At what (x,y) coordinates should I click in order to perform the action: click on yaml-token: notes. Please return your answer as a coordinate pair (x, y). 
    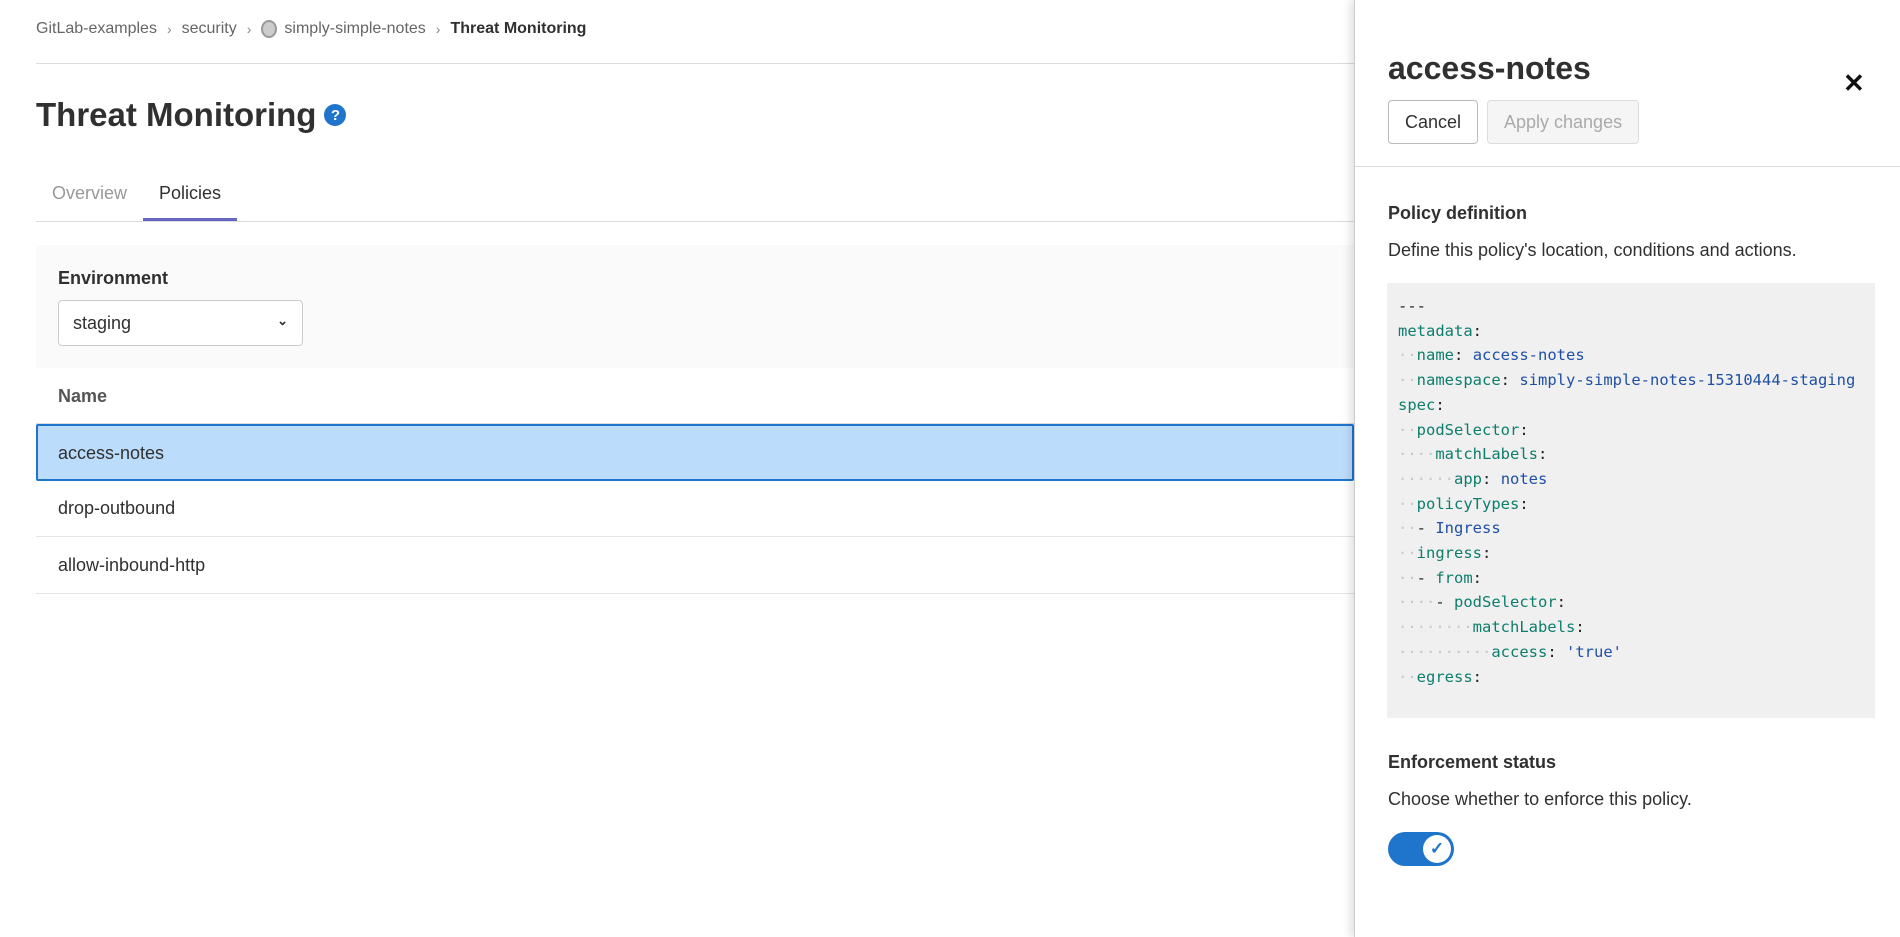
    Looking at the image, I should click on (1524, 478).